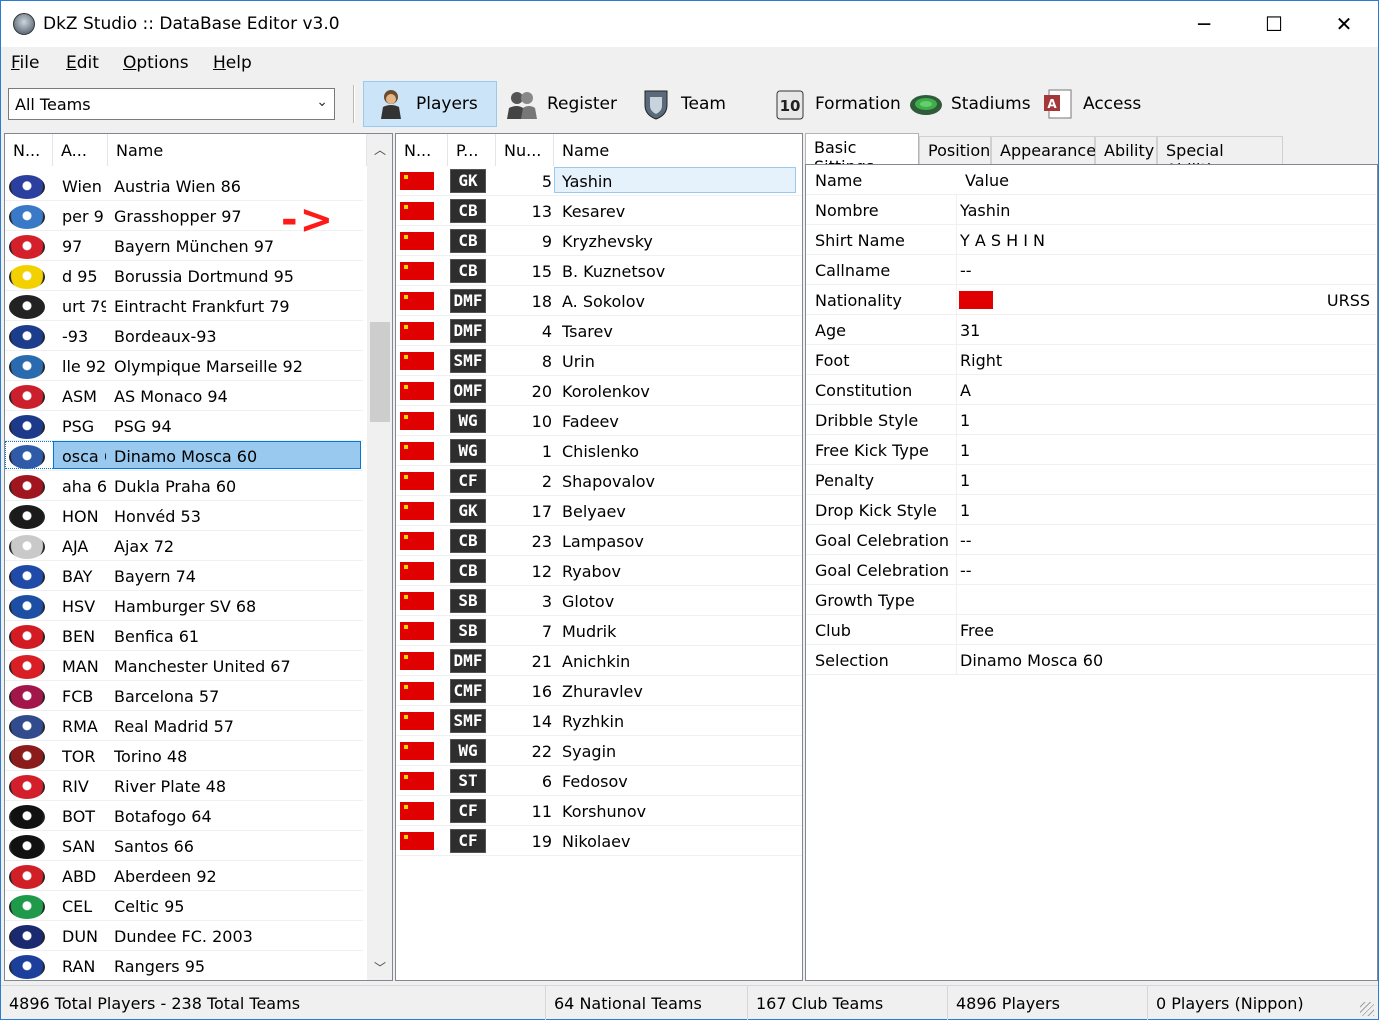 The width and height of the screenshot is (1379, 1020). I want to click on team-row: osca 6 Dinamo Mosca 60, so click(184, 456).